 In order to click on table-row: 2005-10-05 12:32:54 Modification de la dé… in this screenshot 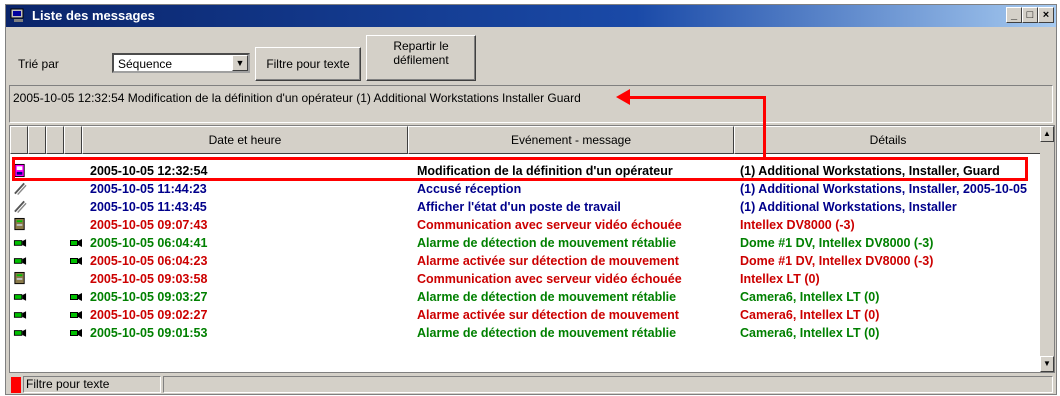, I will do `click(525, 171)`.